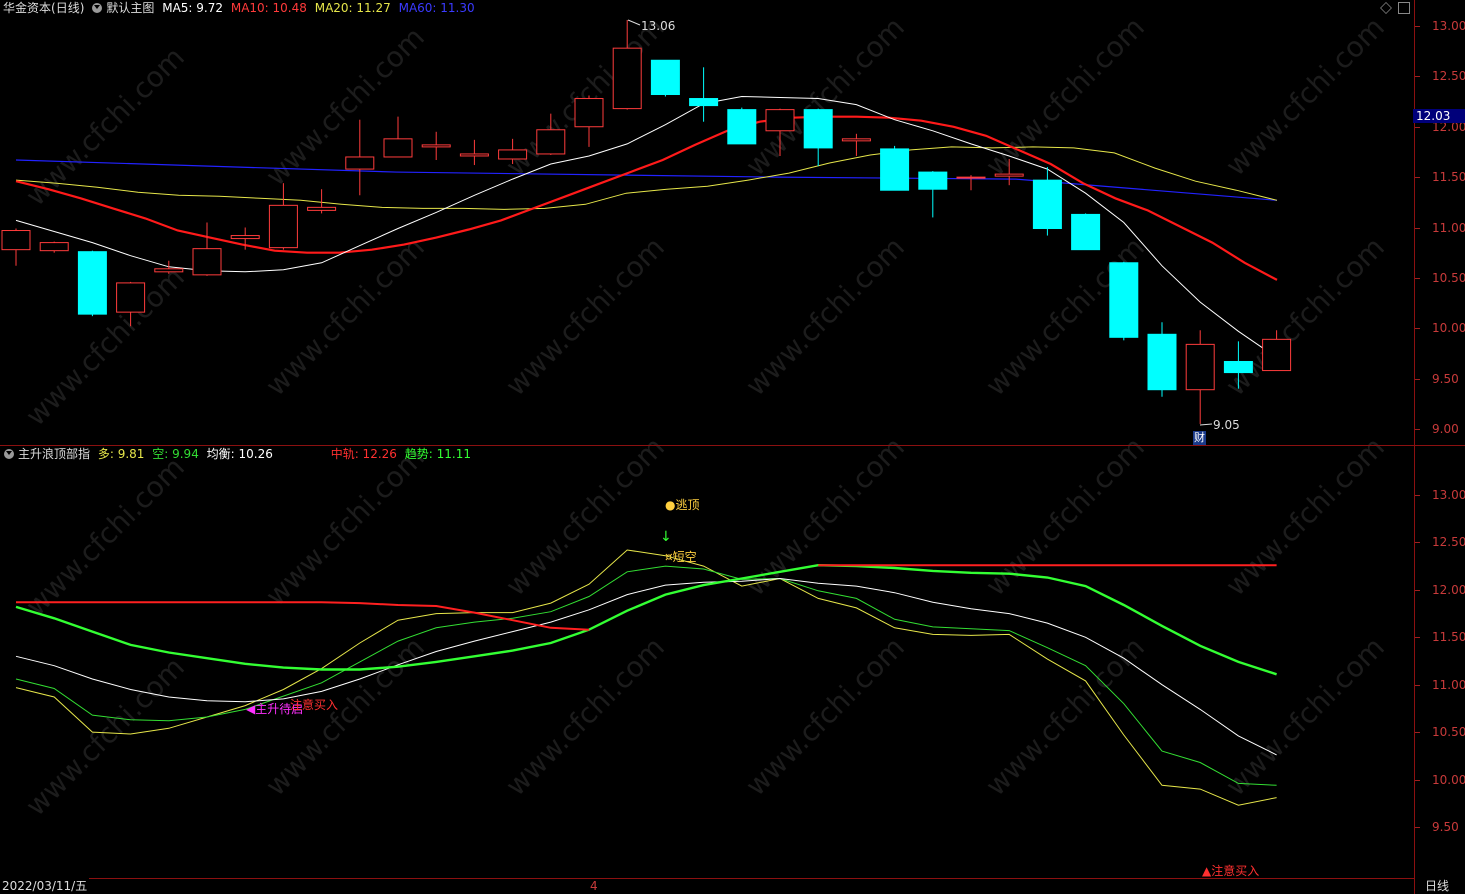 This screenshot has height=894, width=1465. Describe the element at coordinates (130, 8) in the screenshot. I see `chart-name: 默认主图` at that location.